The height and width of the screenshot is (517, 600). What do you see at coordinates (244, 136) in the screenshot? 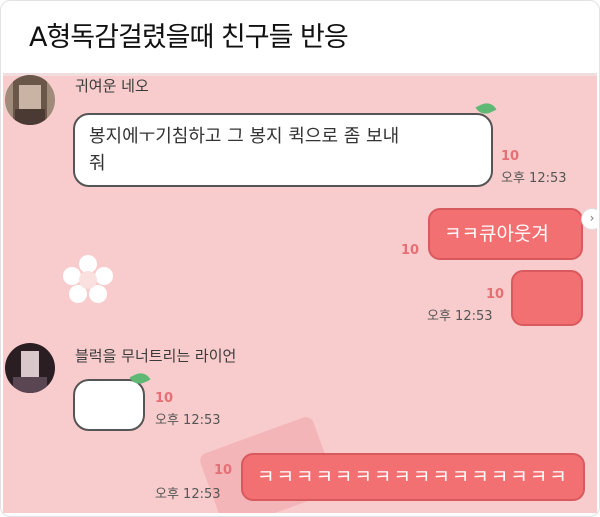
I see `message-text-line: 봉지에ㅜ기침하고 그 봉지 퀵으로 좀 보내` at bounding box center [244, 136].